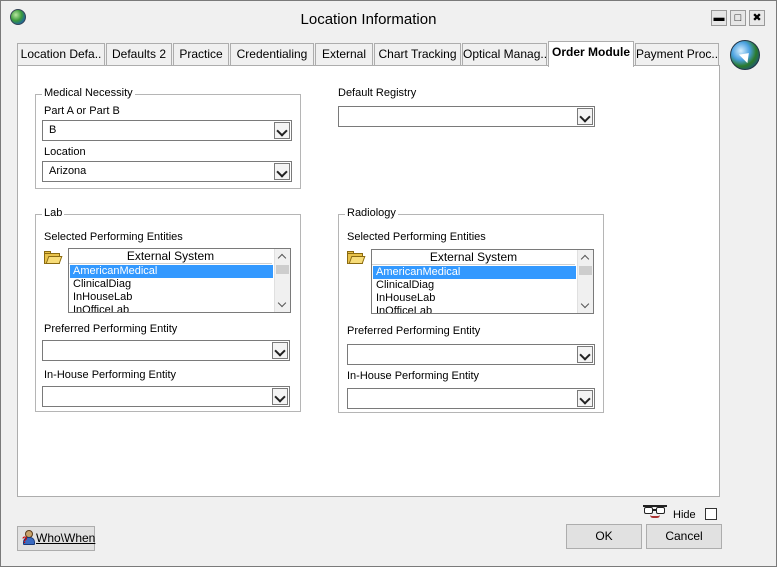  Describe the element at coordinates (473, 257) in the screenshot. I see `radiology-list-header: External System` at that location.